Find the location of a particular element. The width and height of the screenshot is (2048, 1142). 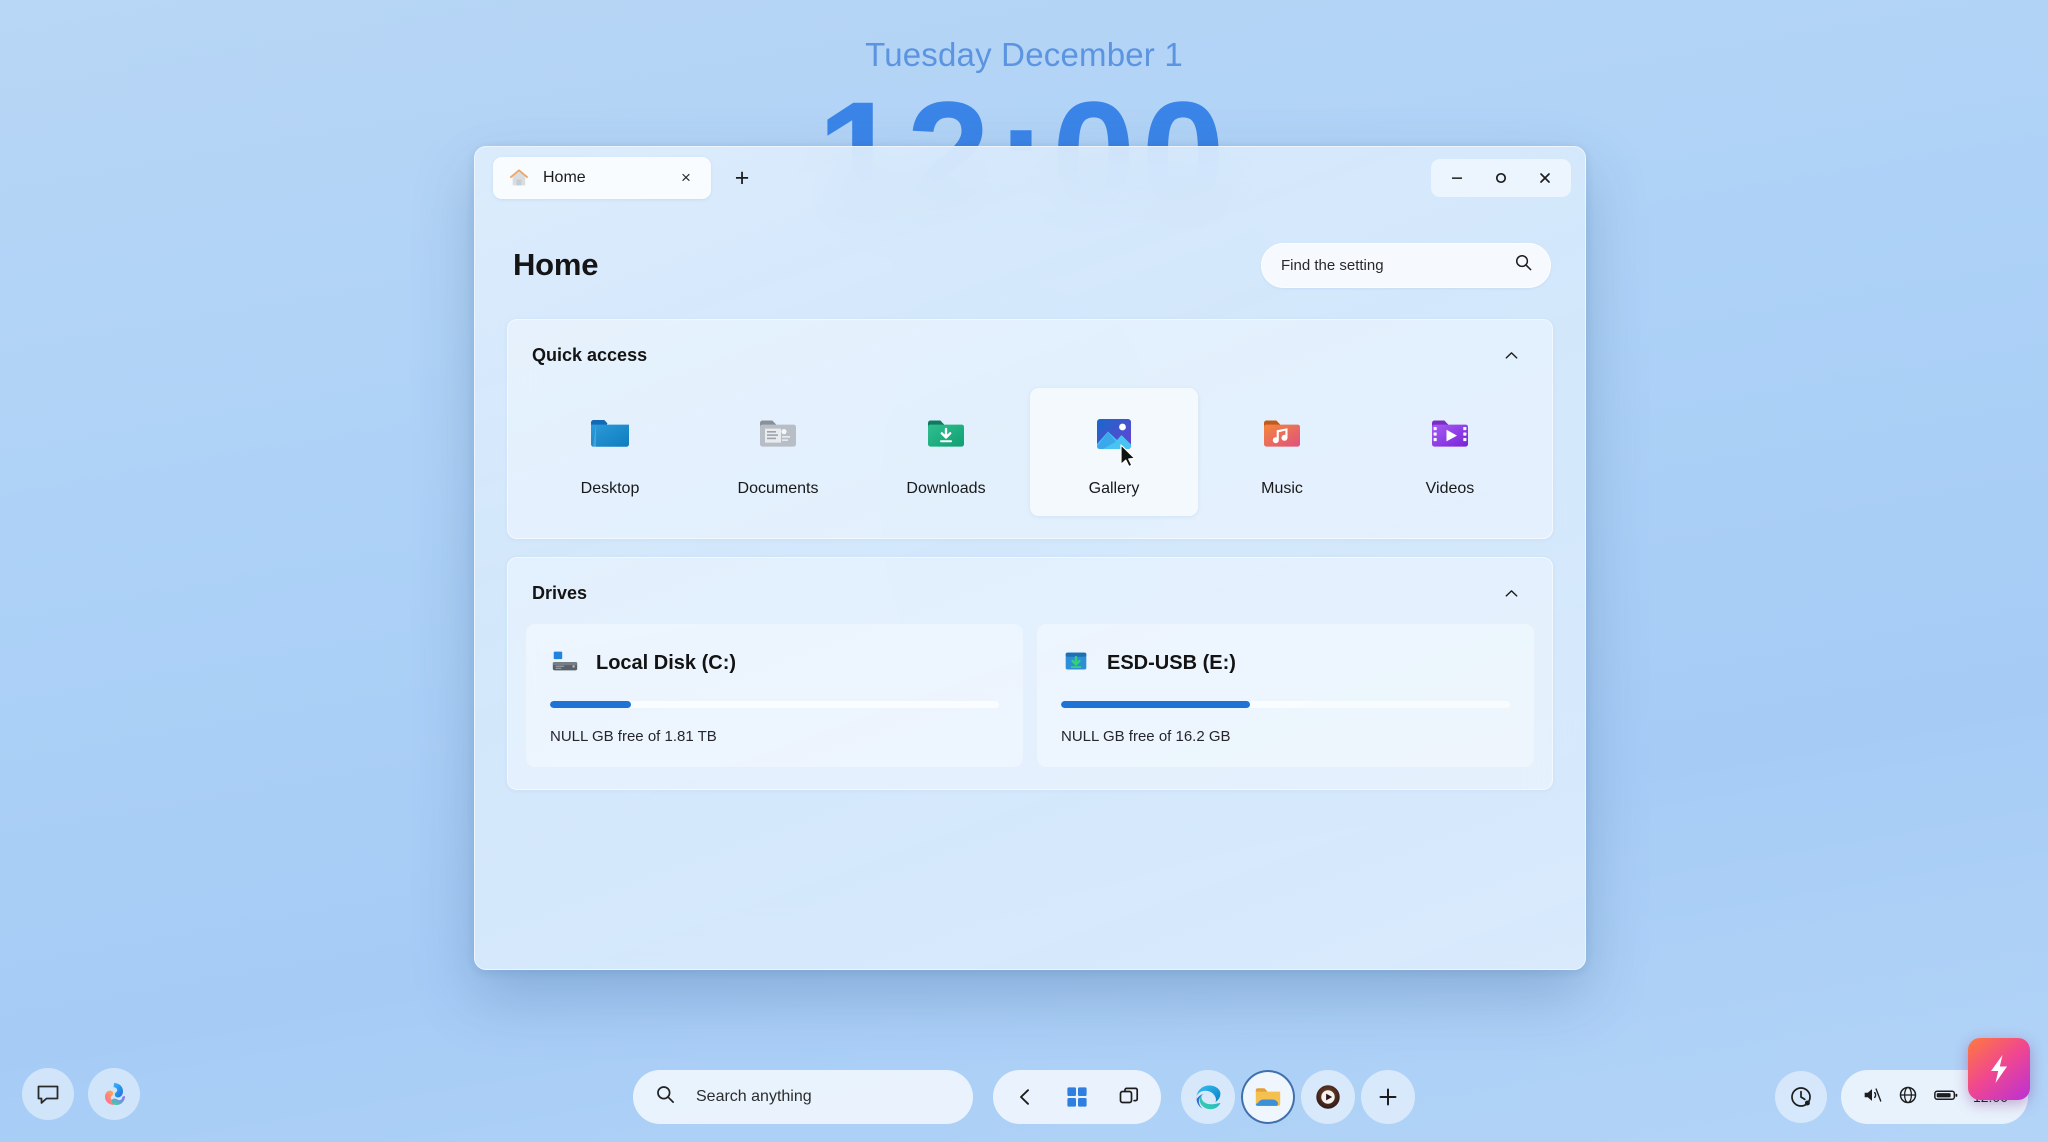

taskbar-center-group: Search anything is located at coordinates (1024, 1097).